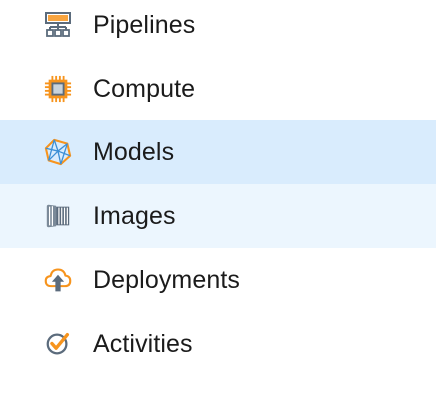 This screenshot has height=405, width=436. What do you see at coordinates (218, 28) in the screenshot?
I see `nav-item-pipelines: Pipelines` at bounding box center [218, 28].